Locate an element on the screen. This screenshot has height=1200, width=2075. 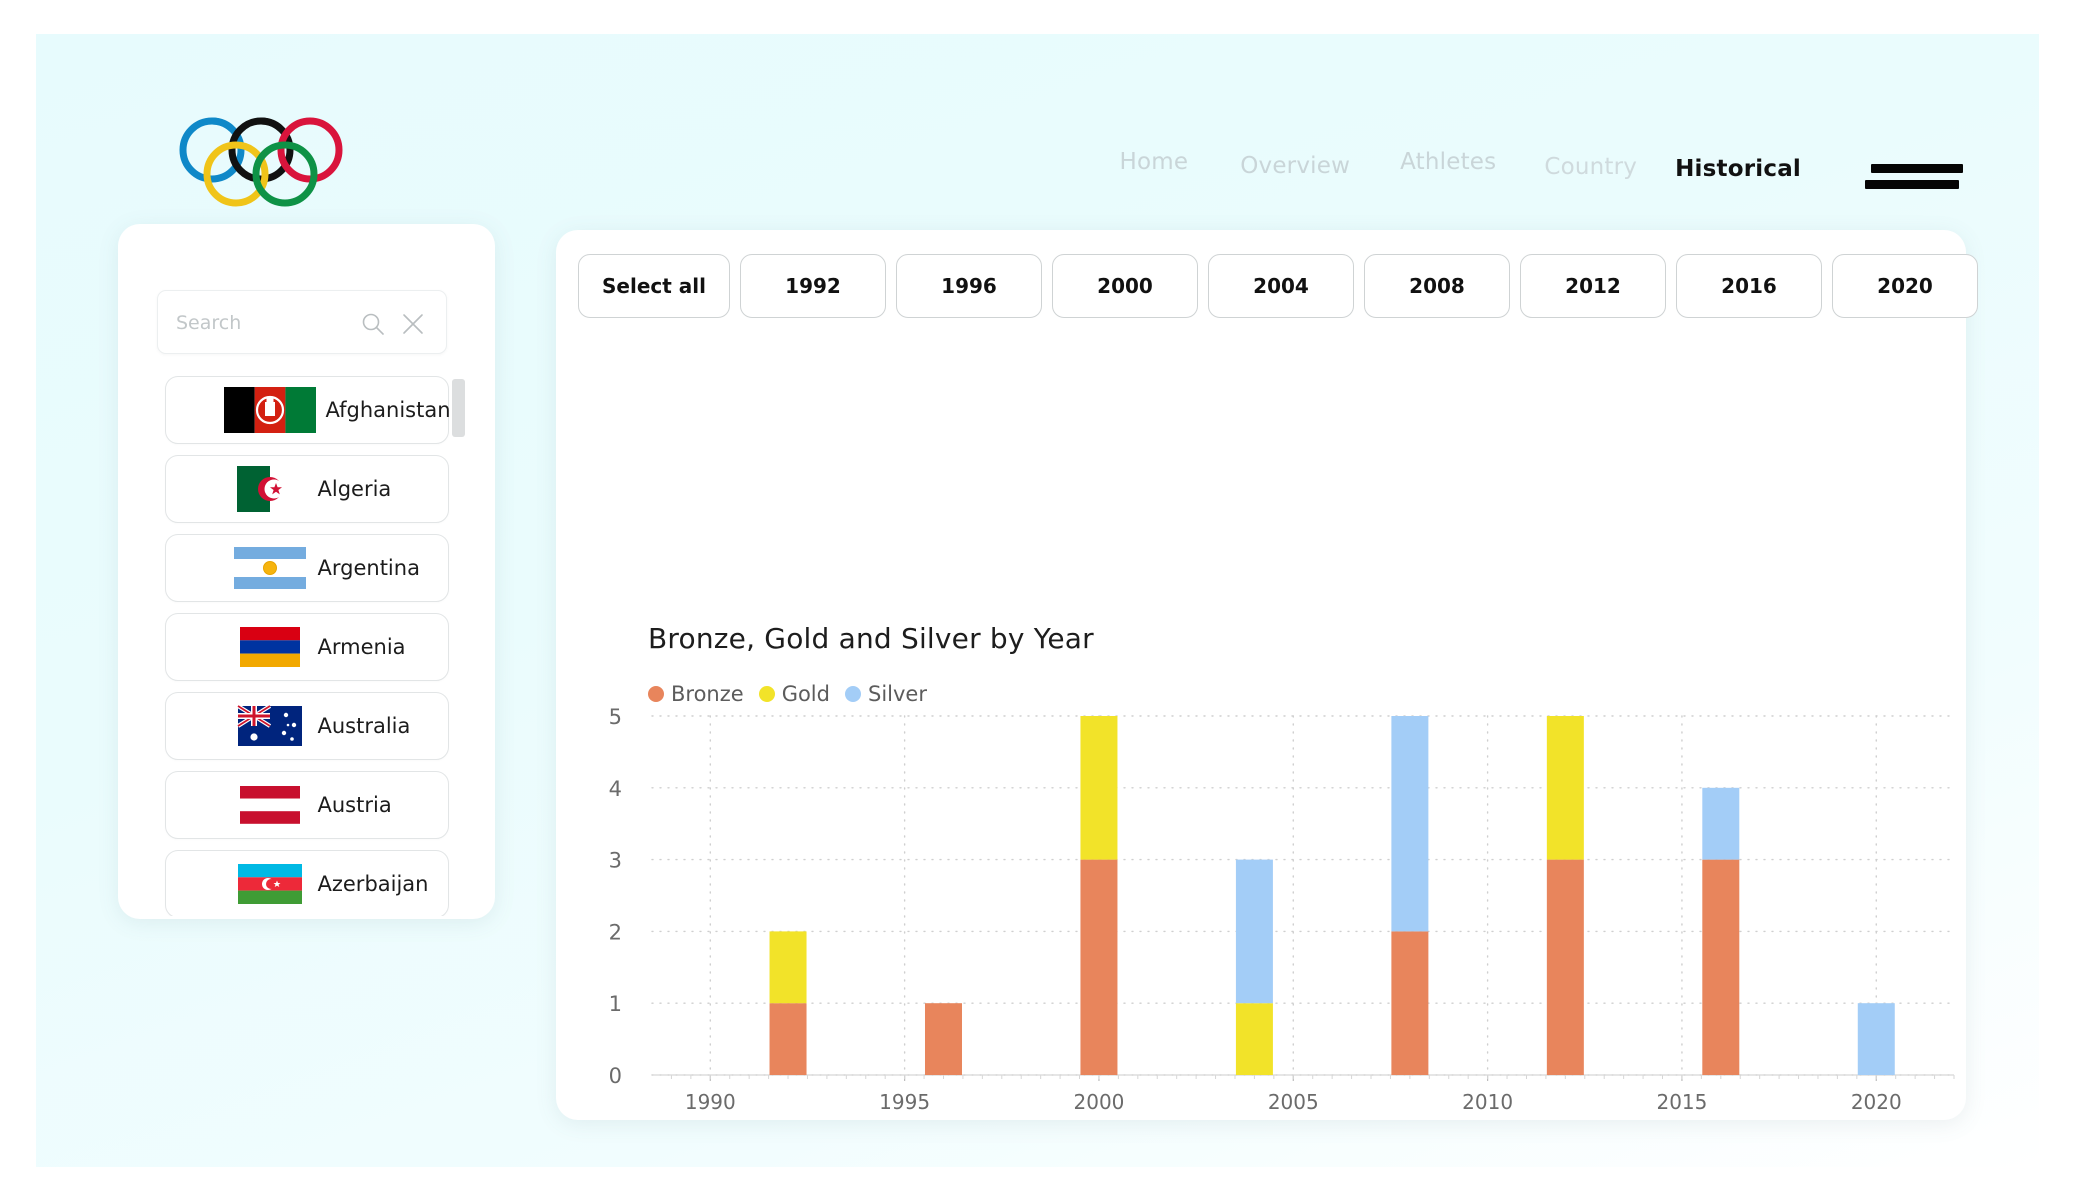
bar-group-2000 is located at coordinates (1099, 895).